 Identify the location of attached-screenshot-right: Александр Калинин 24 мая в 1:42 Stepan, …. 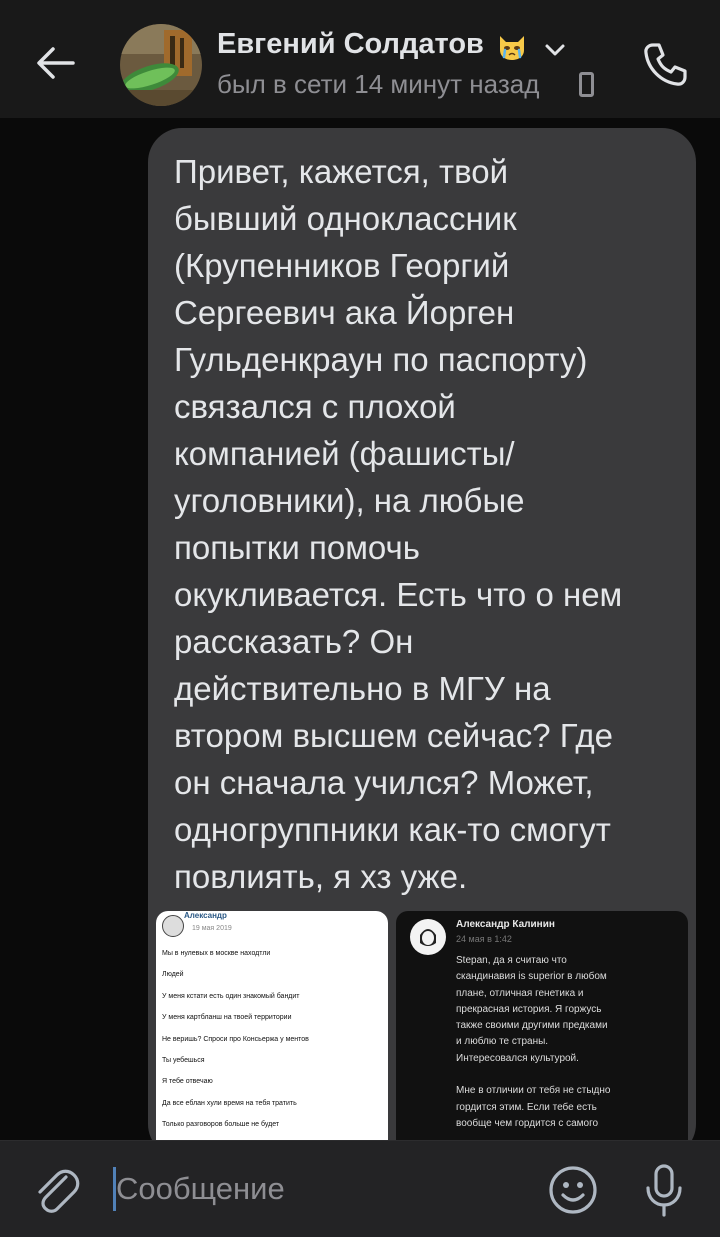
(542, 1034).